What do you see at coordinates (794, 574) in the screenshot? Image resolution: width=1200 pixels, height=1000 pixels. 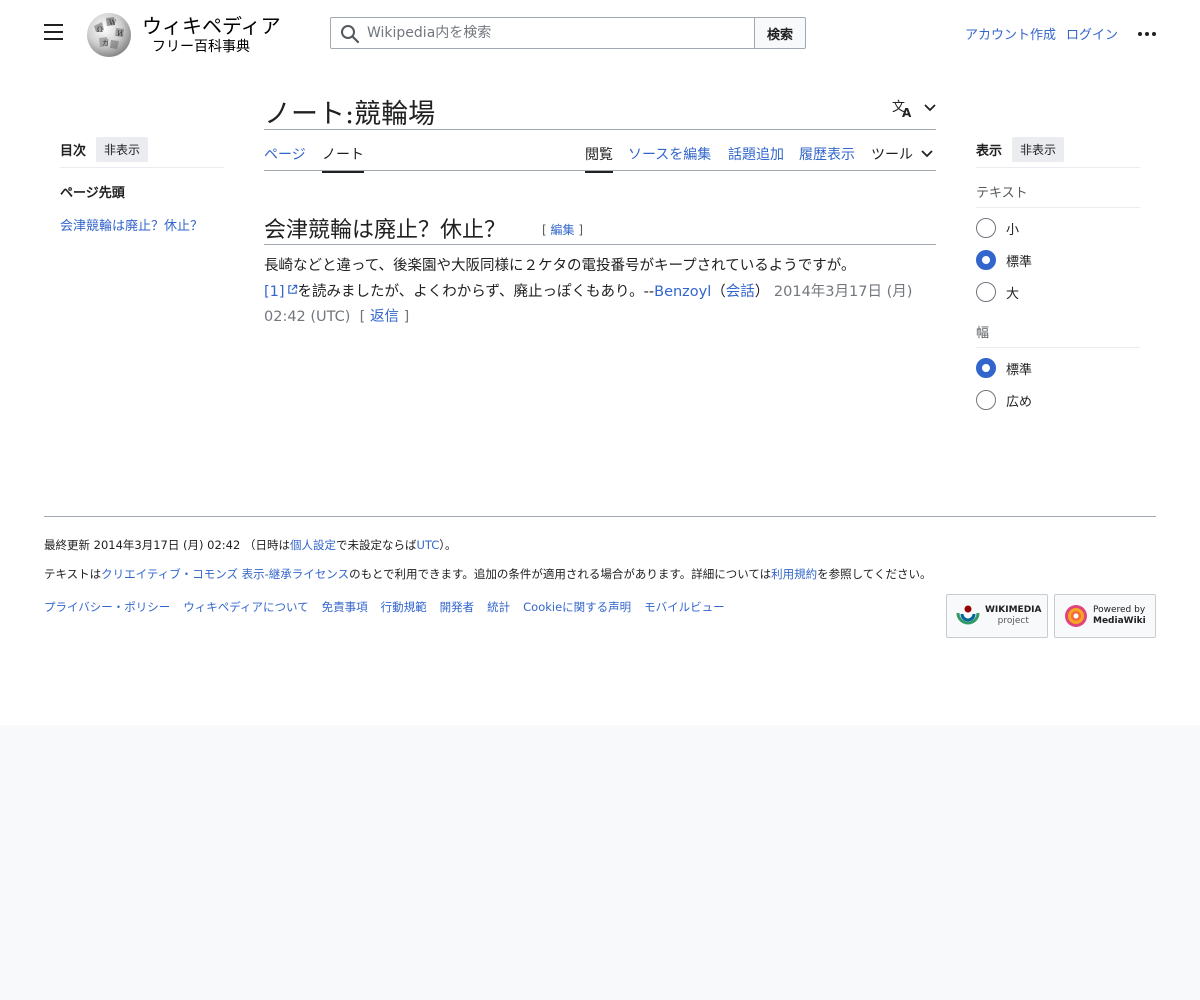 I see `terms-link: 利用規約` at bounding box center [794, 574].